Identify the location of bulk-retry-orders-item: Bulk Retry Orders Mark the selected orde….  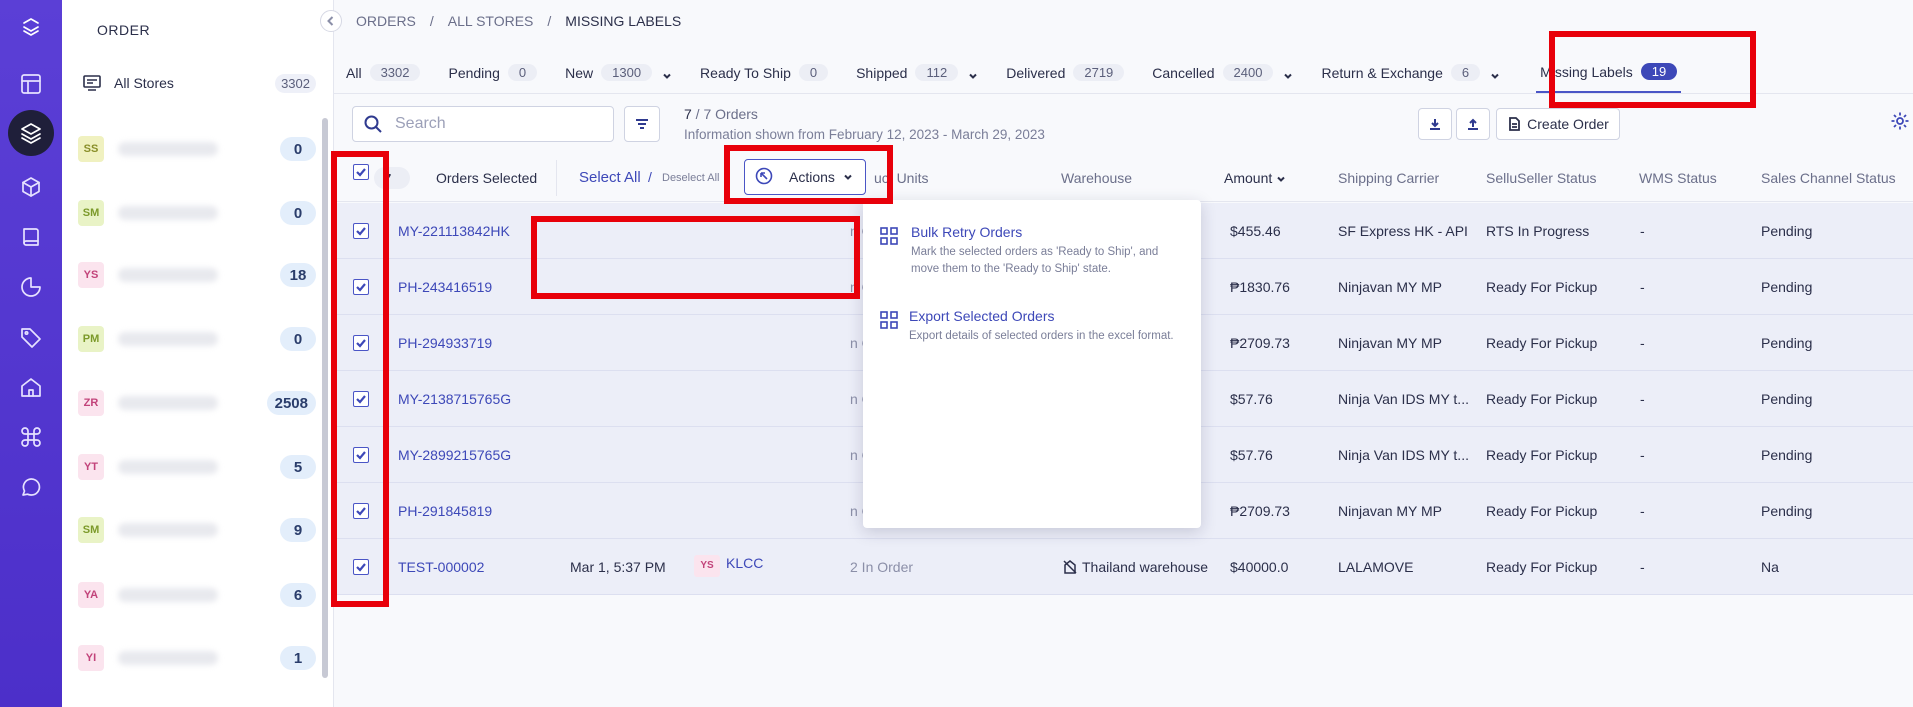
(1032, 251).